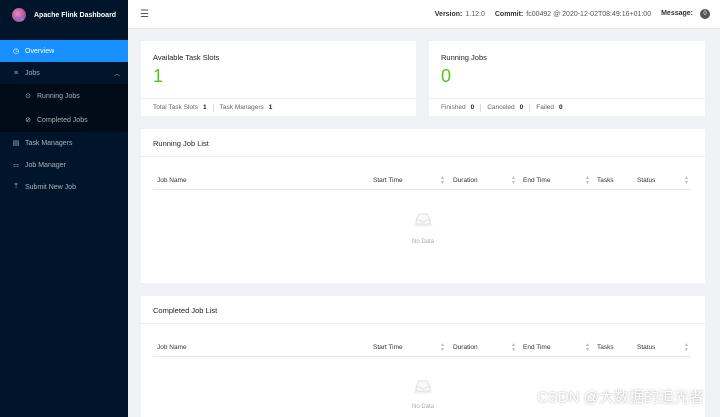  Describe the element at coordinates (685, 14) in the screenshot. I see `message-info: Message: 0` at that location.